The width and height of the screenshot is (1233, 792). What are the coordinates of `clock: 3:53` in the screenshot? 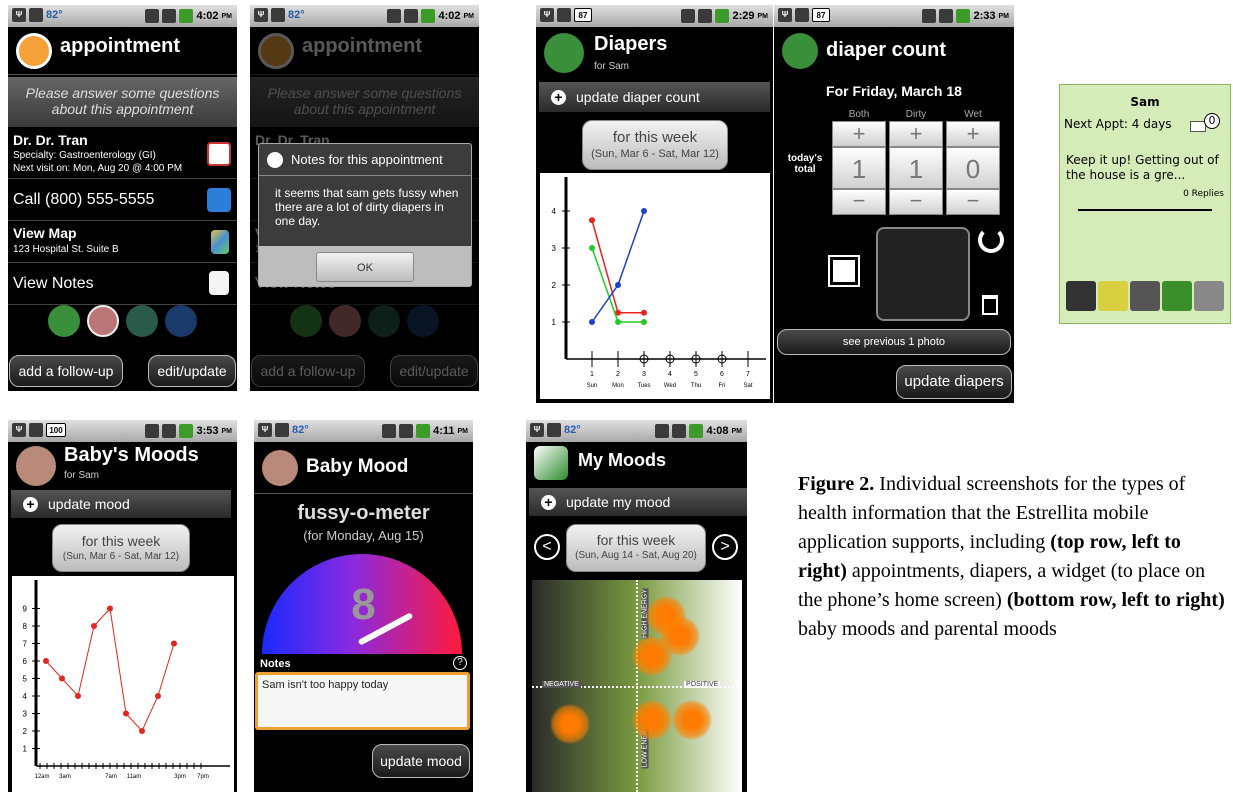 It's located at (207, 431).